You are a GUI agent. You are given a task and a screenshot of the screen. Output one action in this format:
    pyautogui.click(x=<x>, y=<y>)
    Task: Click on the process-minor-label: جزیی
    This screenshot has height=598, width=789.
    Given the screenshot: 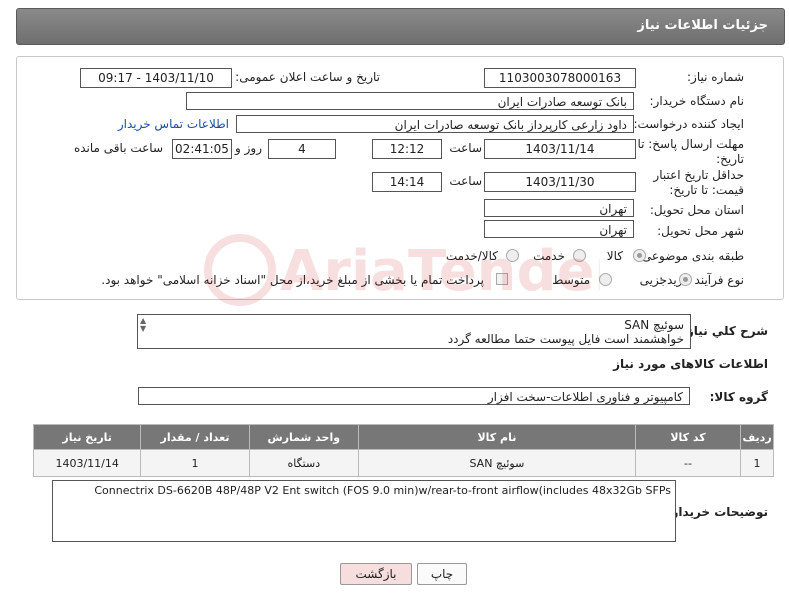 What is the action you would take?
    pyautogui.click(x=653, y=280)
    